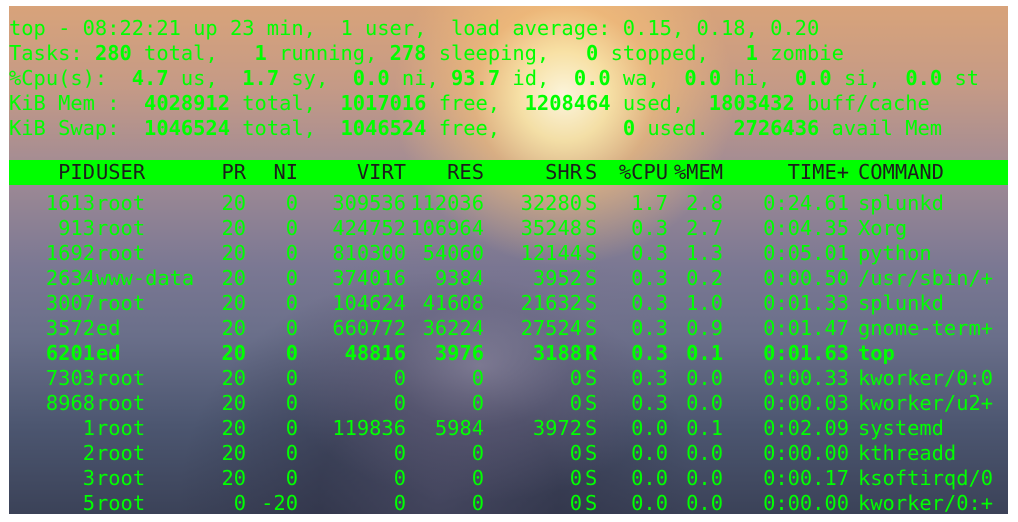 The width and height of the screenshot is (1018, 522). Describe the element at coordinates (508, 378) in the screenshot. I see `process-row: 7303 root 20 0 0 0 0 S 0.3 0.0 0:00.33 kworker/0:0` at that location.